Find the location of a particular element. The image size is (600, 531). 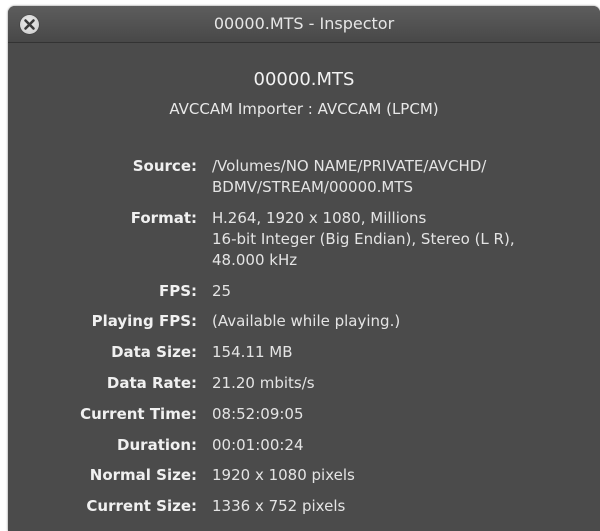

property-label: Data Size: is located at coordinates (154, 352).